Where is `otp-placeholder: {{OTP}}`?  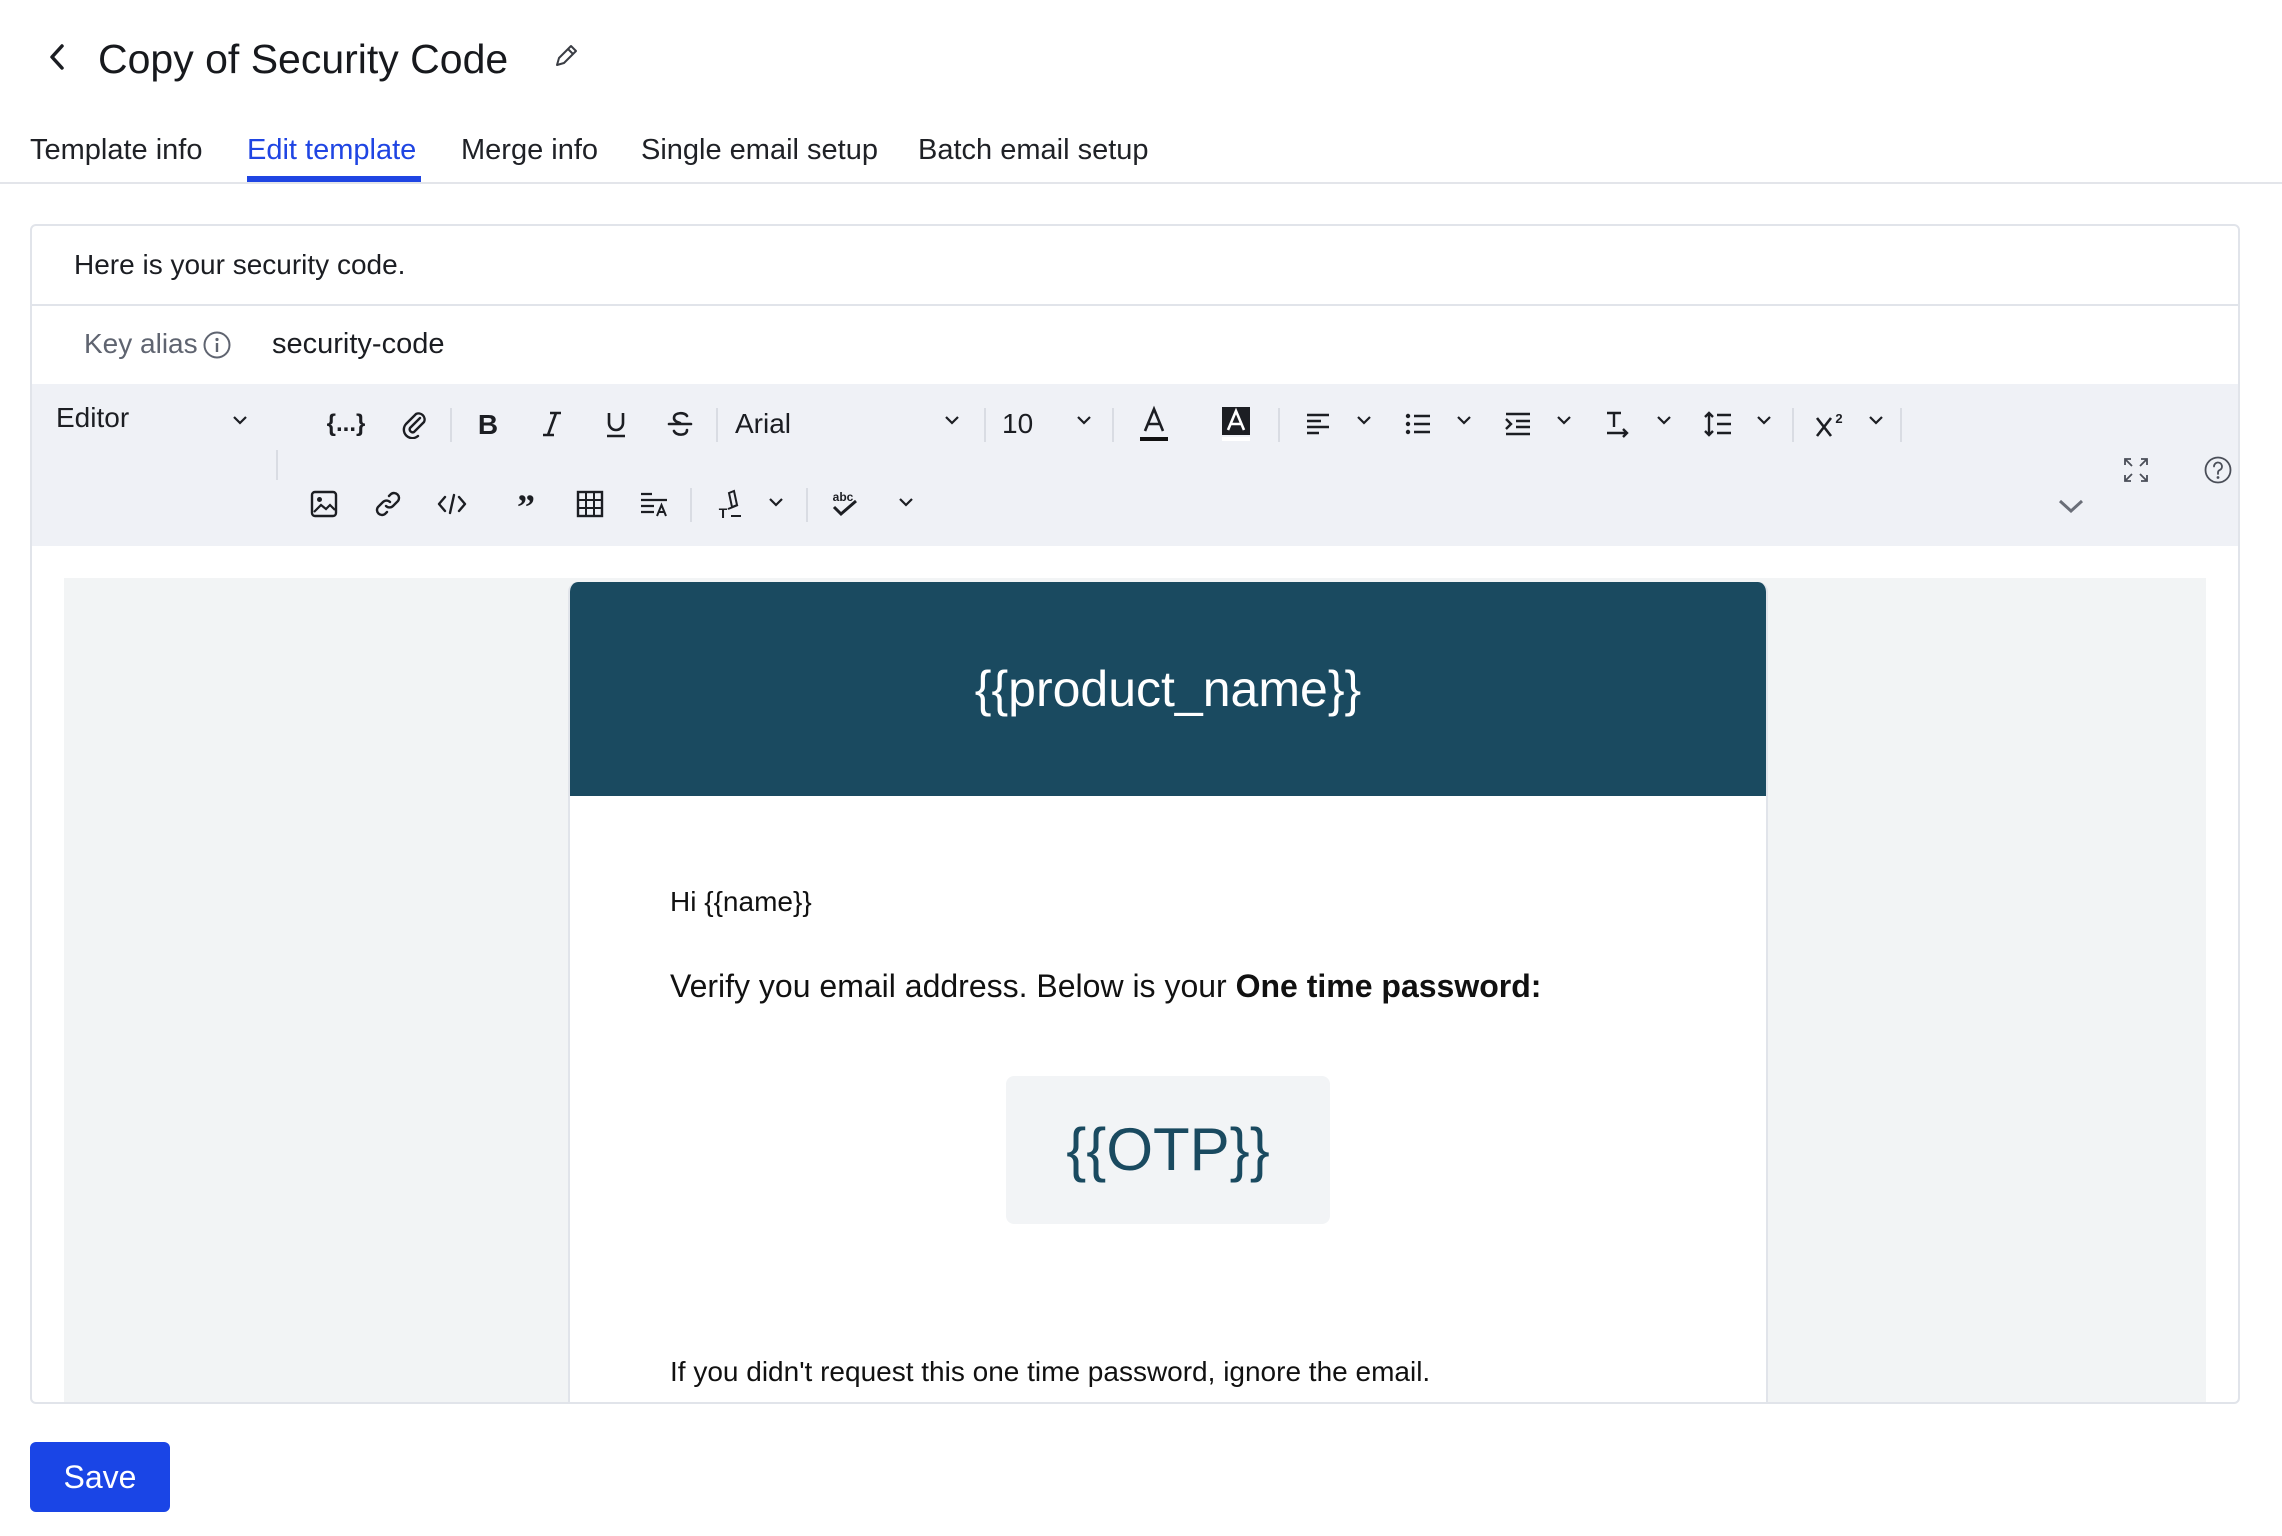
otp-placeholder: {{OTP}} is located at coordinates (1168, 1149).